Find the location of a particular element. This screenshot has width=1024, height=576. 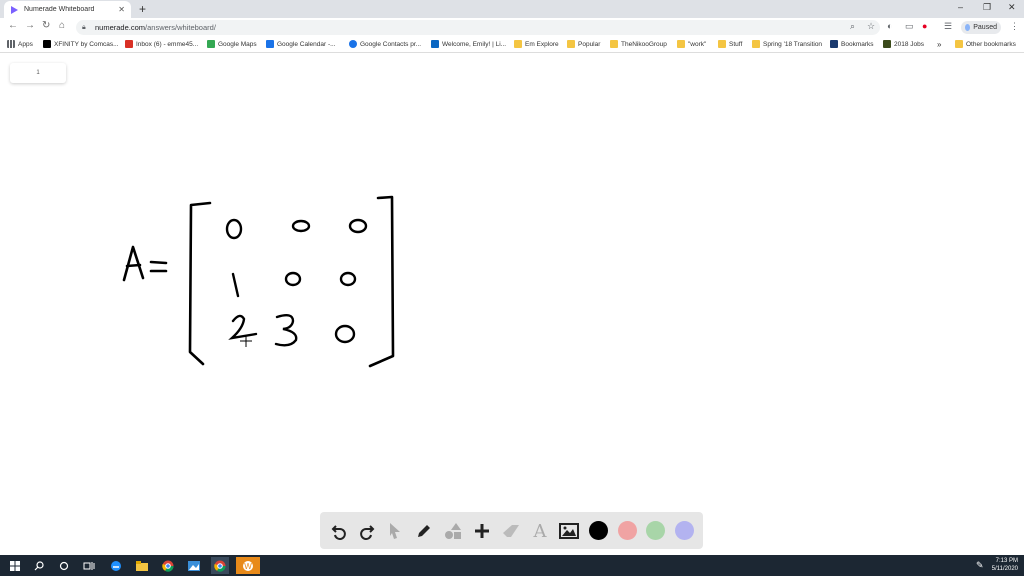

tab-title: Numerade Whiteboard is located at coordinates (59, 9).